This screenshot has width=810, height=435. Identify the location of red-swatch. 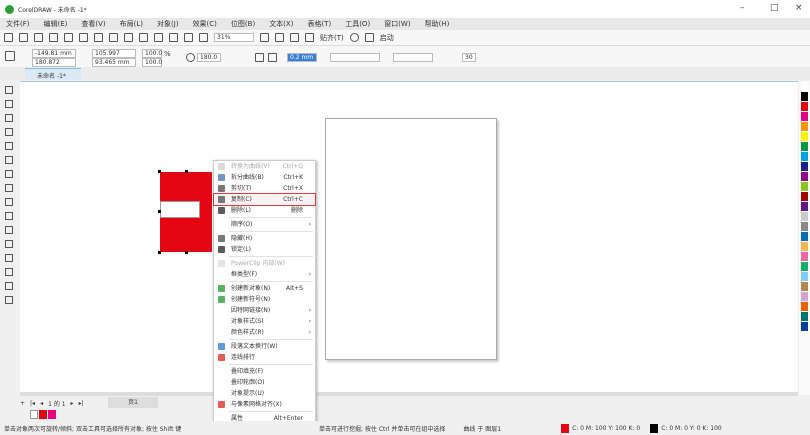
(43, 414).